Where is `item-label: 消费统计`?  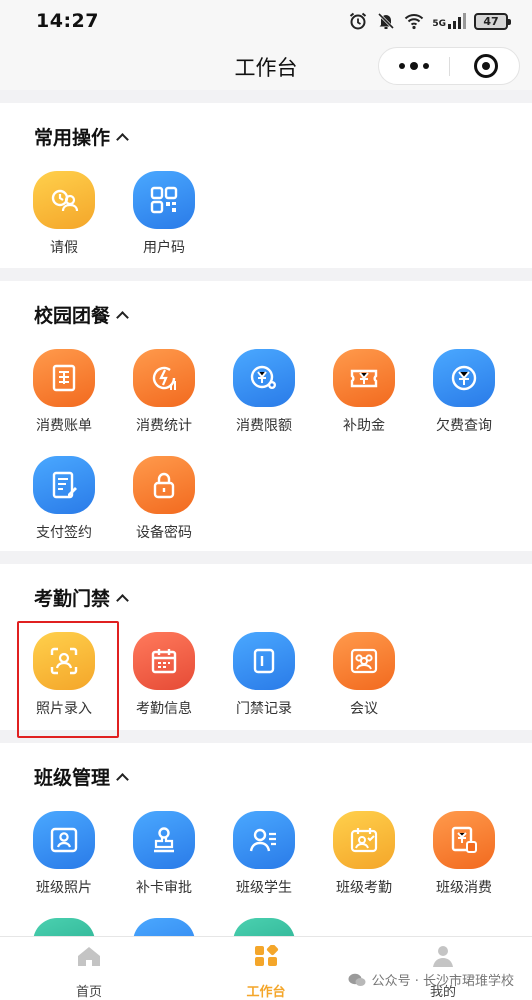 item-label: 消费统计 is located at coordinates (164, 426).